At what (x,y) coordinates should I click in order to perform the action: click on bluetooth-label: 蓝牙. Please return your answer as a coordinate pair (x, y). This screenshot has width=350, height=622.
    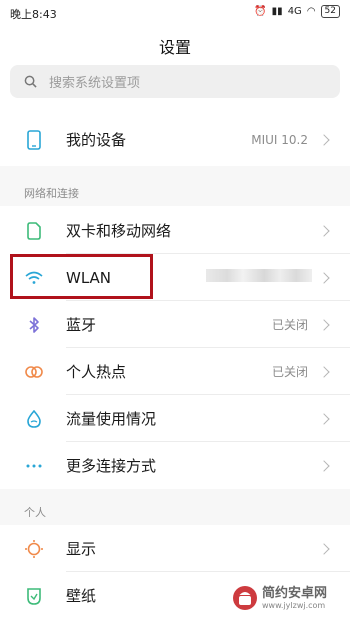
    Looking at the image, I should click on (81, 325).